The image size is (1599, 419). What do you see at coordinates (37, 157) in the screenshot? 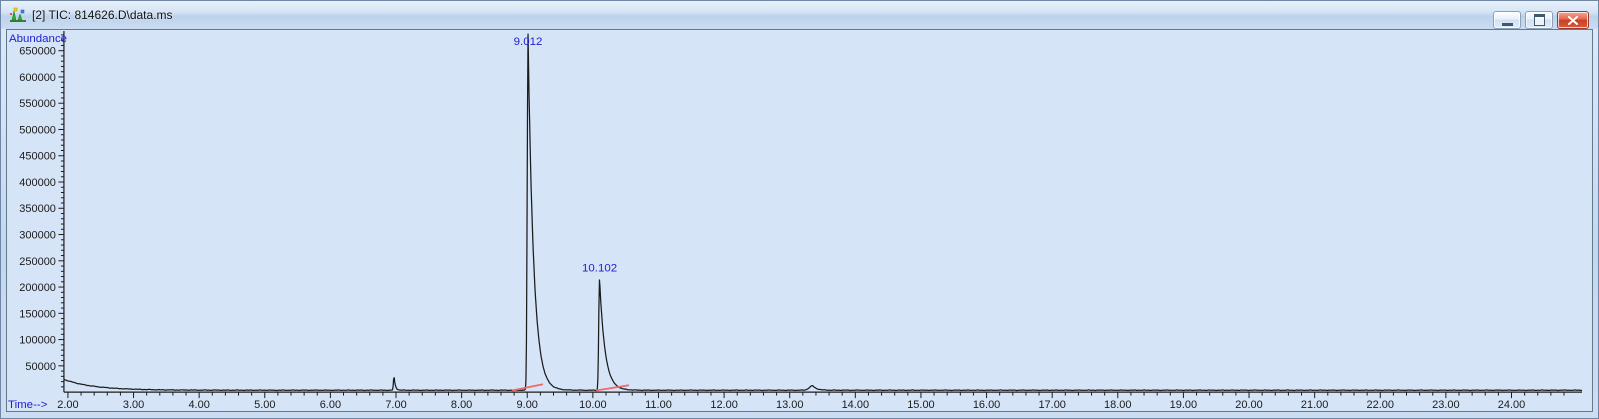
I see `y-tick-label: 450000` at bounding box center [37, 157].